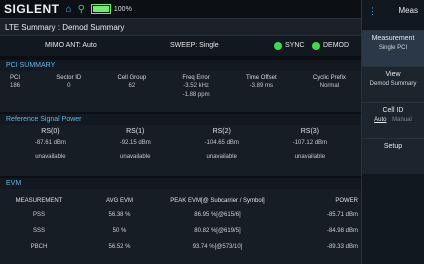 This screenshot has width=424, height=264. What do you see at coordinates (393, 156) in the screenshot?
I see `setup-softkey: Setup` at bounding box center [393, 156].